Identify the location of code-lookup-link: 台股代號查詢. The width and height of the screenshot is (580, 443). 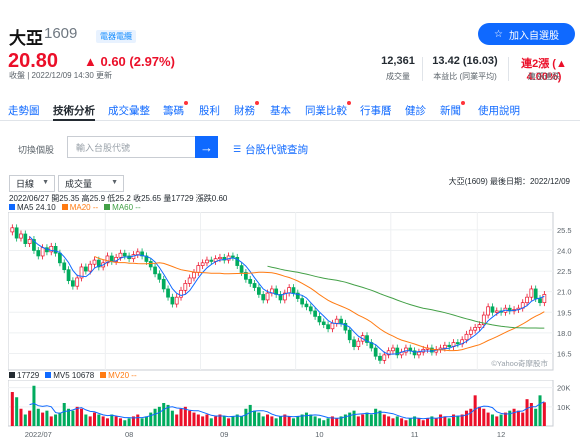
(276, 149).